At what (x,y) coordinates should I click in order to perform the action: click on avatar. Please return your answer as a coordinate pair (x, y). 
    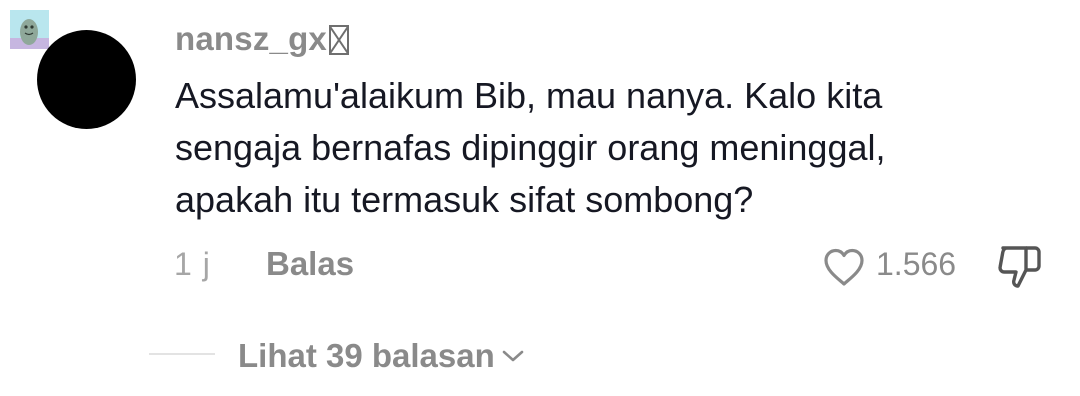
    Looking at the image, I should click on (86, 79).